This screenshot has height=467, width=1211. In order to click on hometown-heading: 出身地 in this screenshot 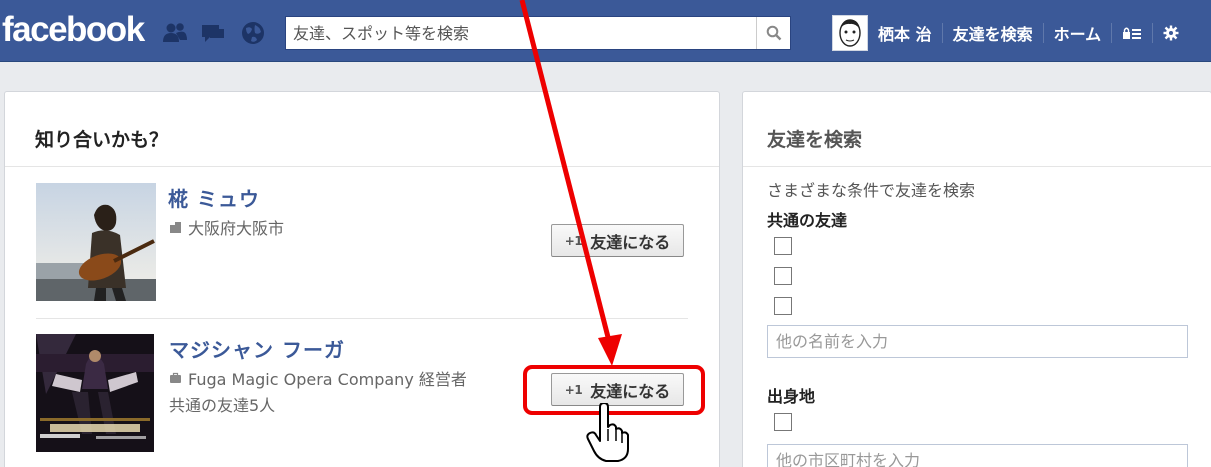, I will do `click(791, 396)`.